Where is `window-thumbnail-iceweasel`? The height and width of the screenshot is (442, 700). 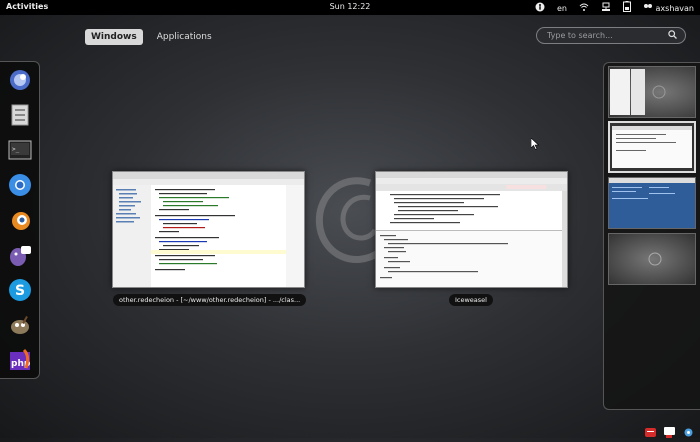 window-thumbnail-iceweasel is located at coordinates (471, 229).